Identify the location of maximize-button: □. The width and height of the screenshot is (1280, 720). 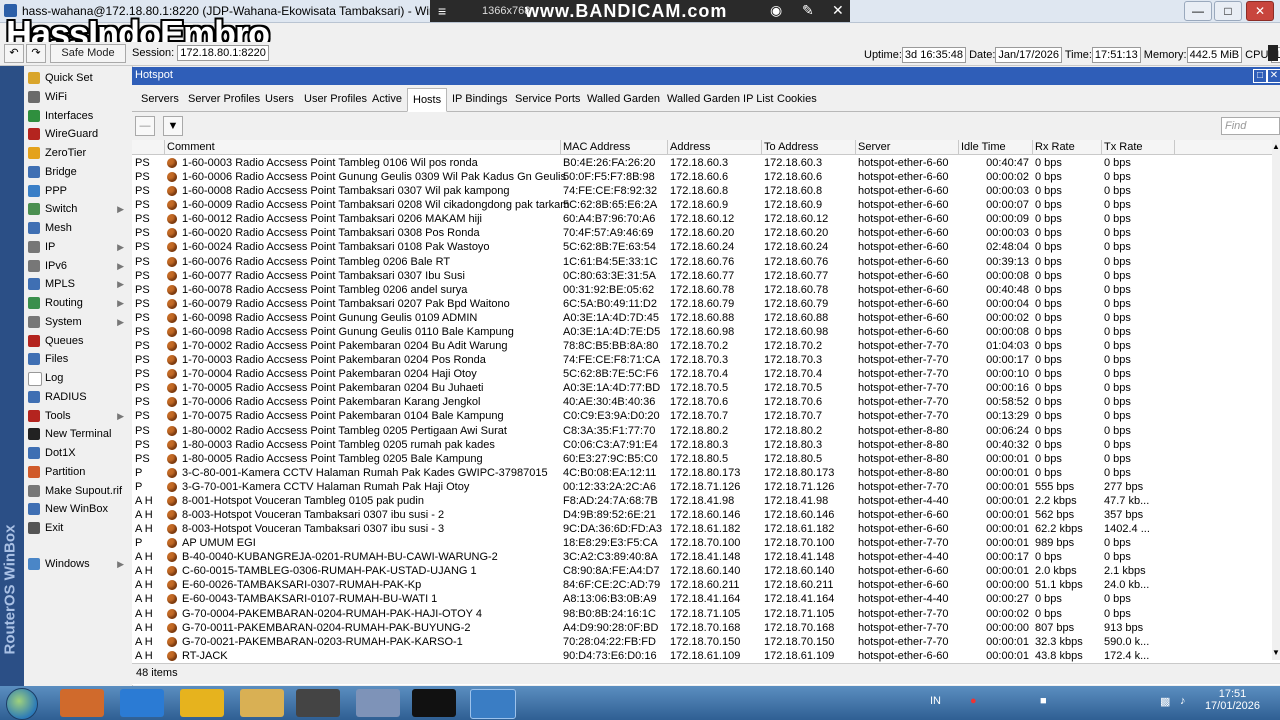
(1228, 11).